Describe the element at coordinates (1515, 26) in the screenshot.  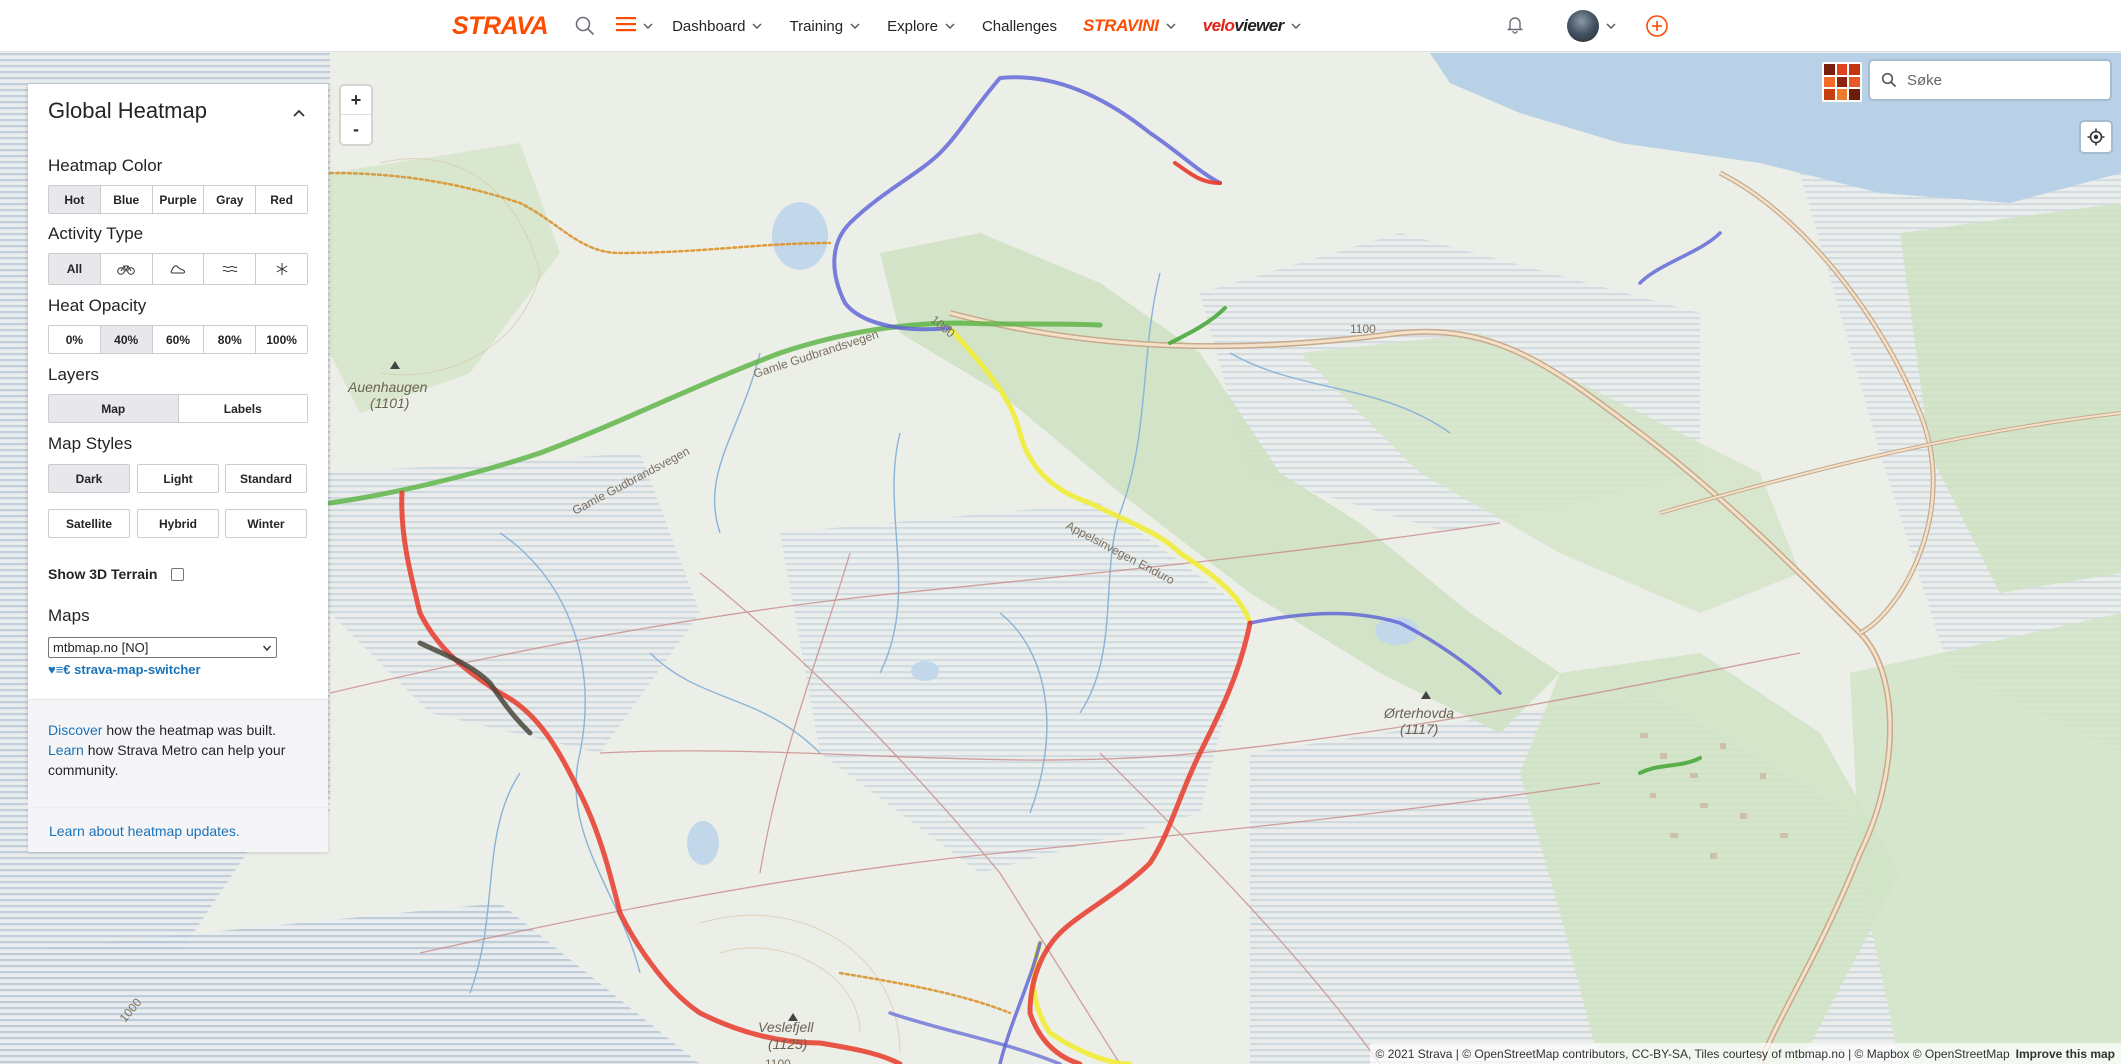
I see `notifications-bell-icon` at that location.